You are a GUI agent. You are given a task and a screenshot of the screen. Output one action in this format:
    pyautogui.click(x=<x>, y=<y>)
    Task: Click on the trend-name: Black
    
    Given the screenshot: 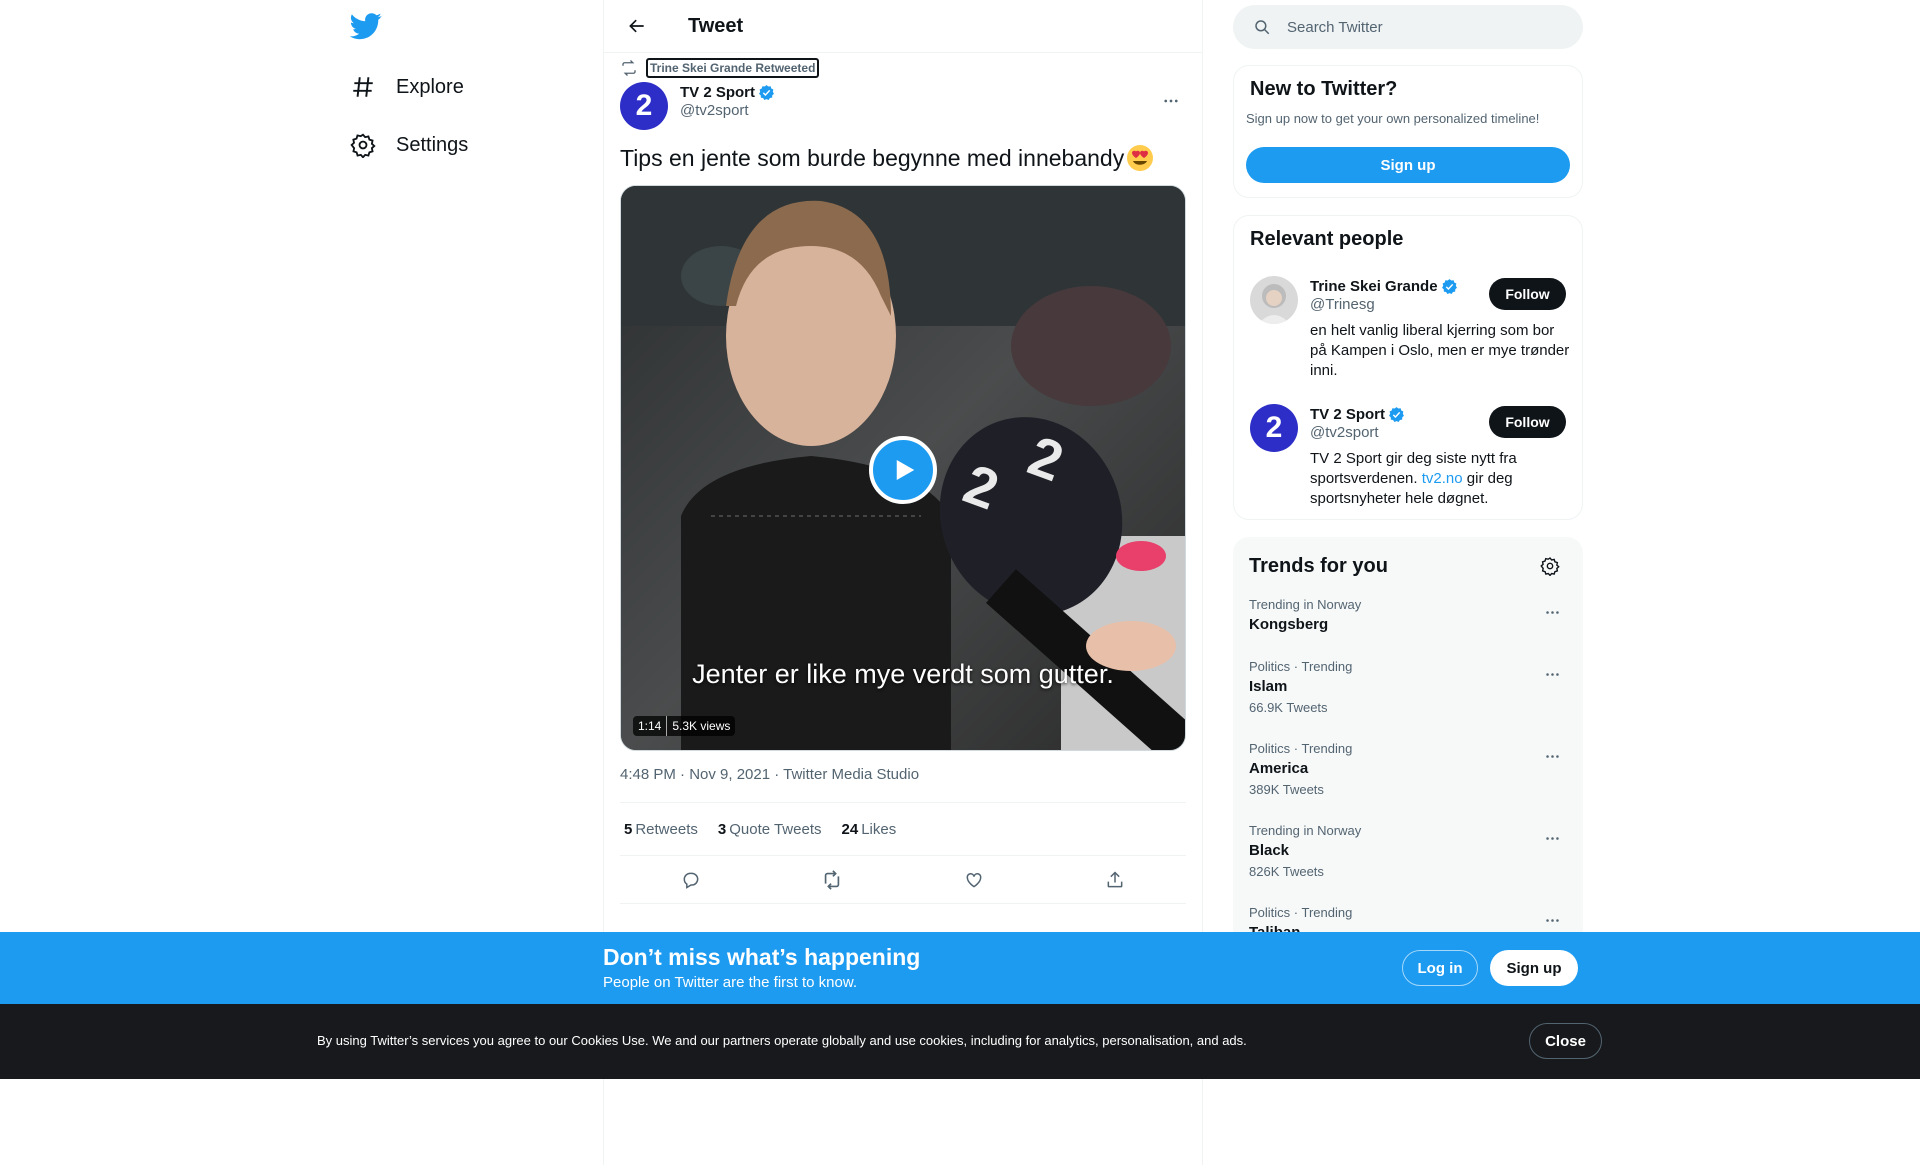 What is the action you would take?
    pyautogui.click(x=1269, y=850)
    